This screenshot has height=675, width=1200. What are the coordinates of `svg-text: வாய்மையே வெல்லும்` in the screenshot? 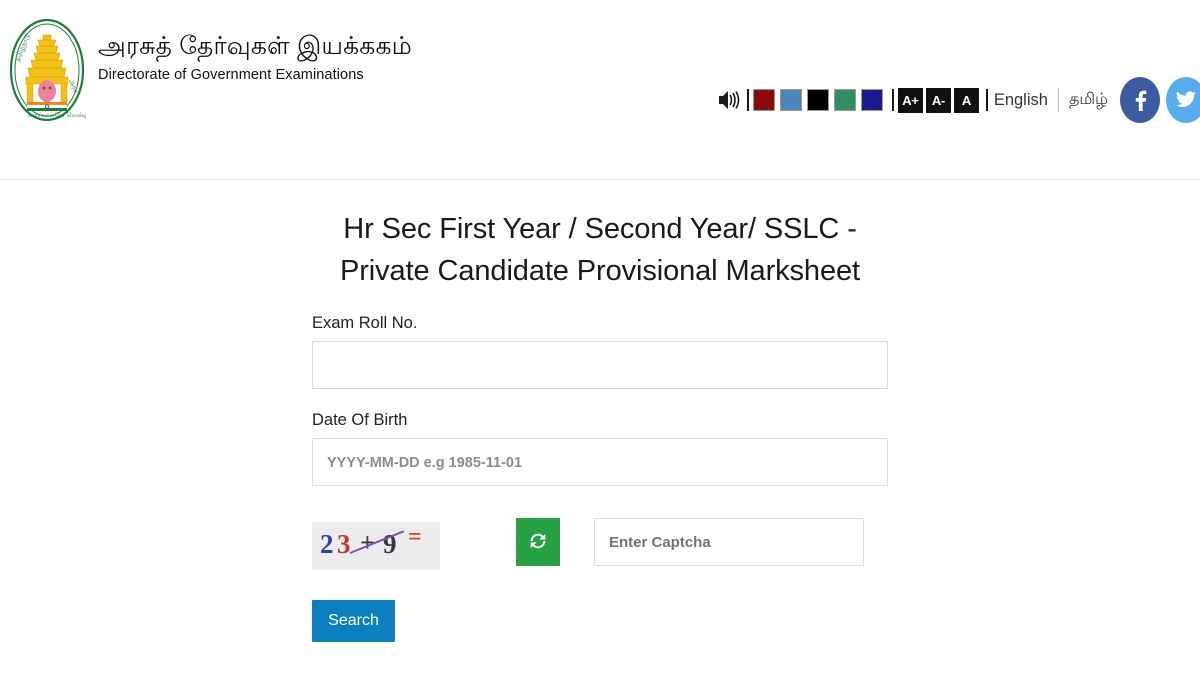 It's located at (57, 115).